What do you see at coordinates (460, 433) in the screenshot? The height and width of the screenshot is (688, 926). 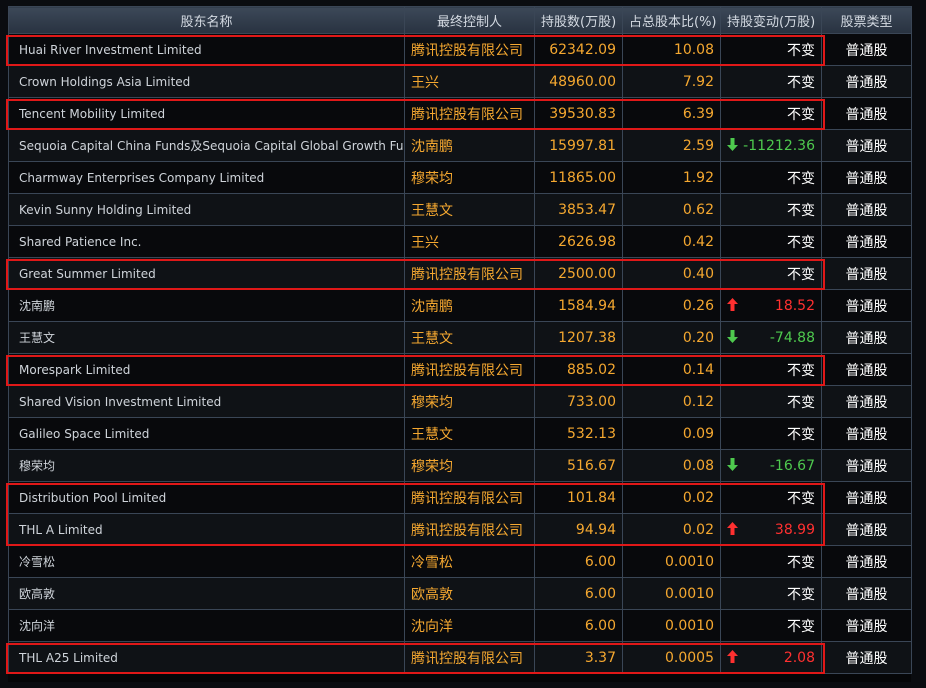 I see `table-row: Galileo Space Limited 王慧文 532.13 0.09 不变 普通股` at bounding box center [460, 433].